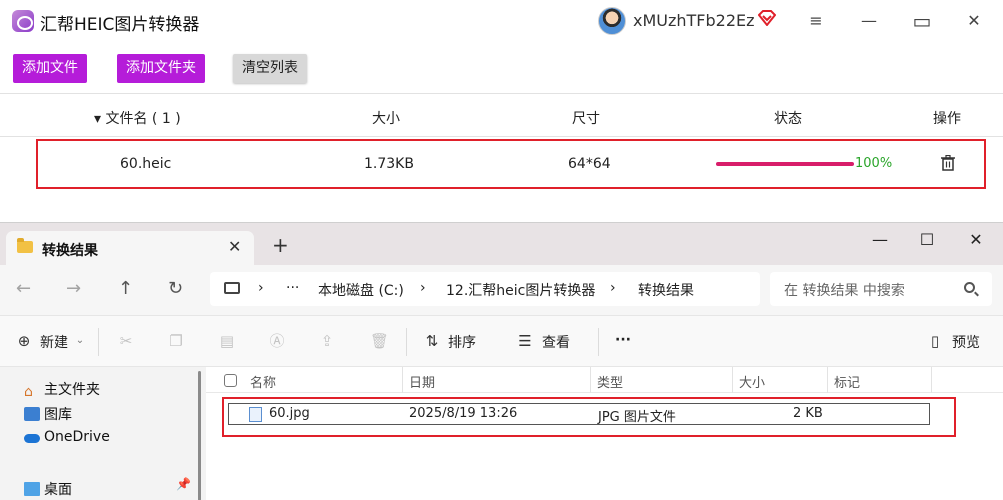  What do you see at coordinates (874, 163) in the screenshot?
I see `progress-percent: 100%` at bounding box center [874, 163].